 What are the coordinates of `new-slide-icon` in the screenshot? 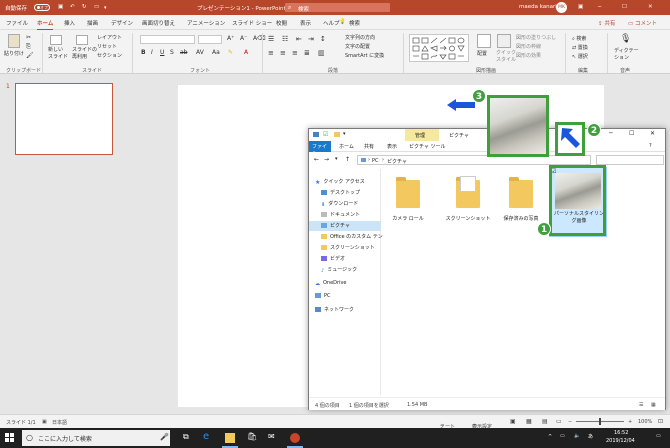 It's located at (56, 40).